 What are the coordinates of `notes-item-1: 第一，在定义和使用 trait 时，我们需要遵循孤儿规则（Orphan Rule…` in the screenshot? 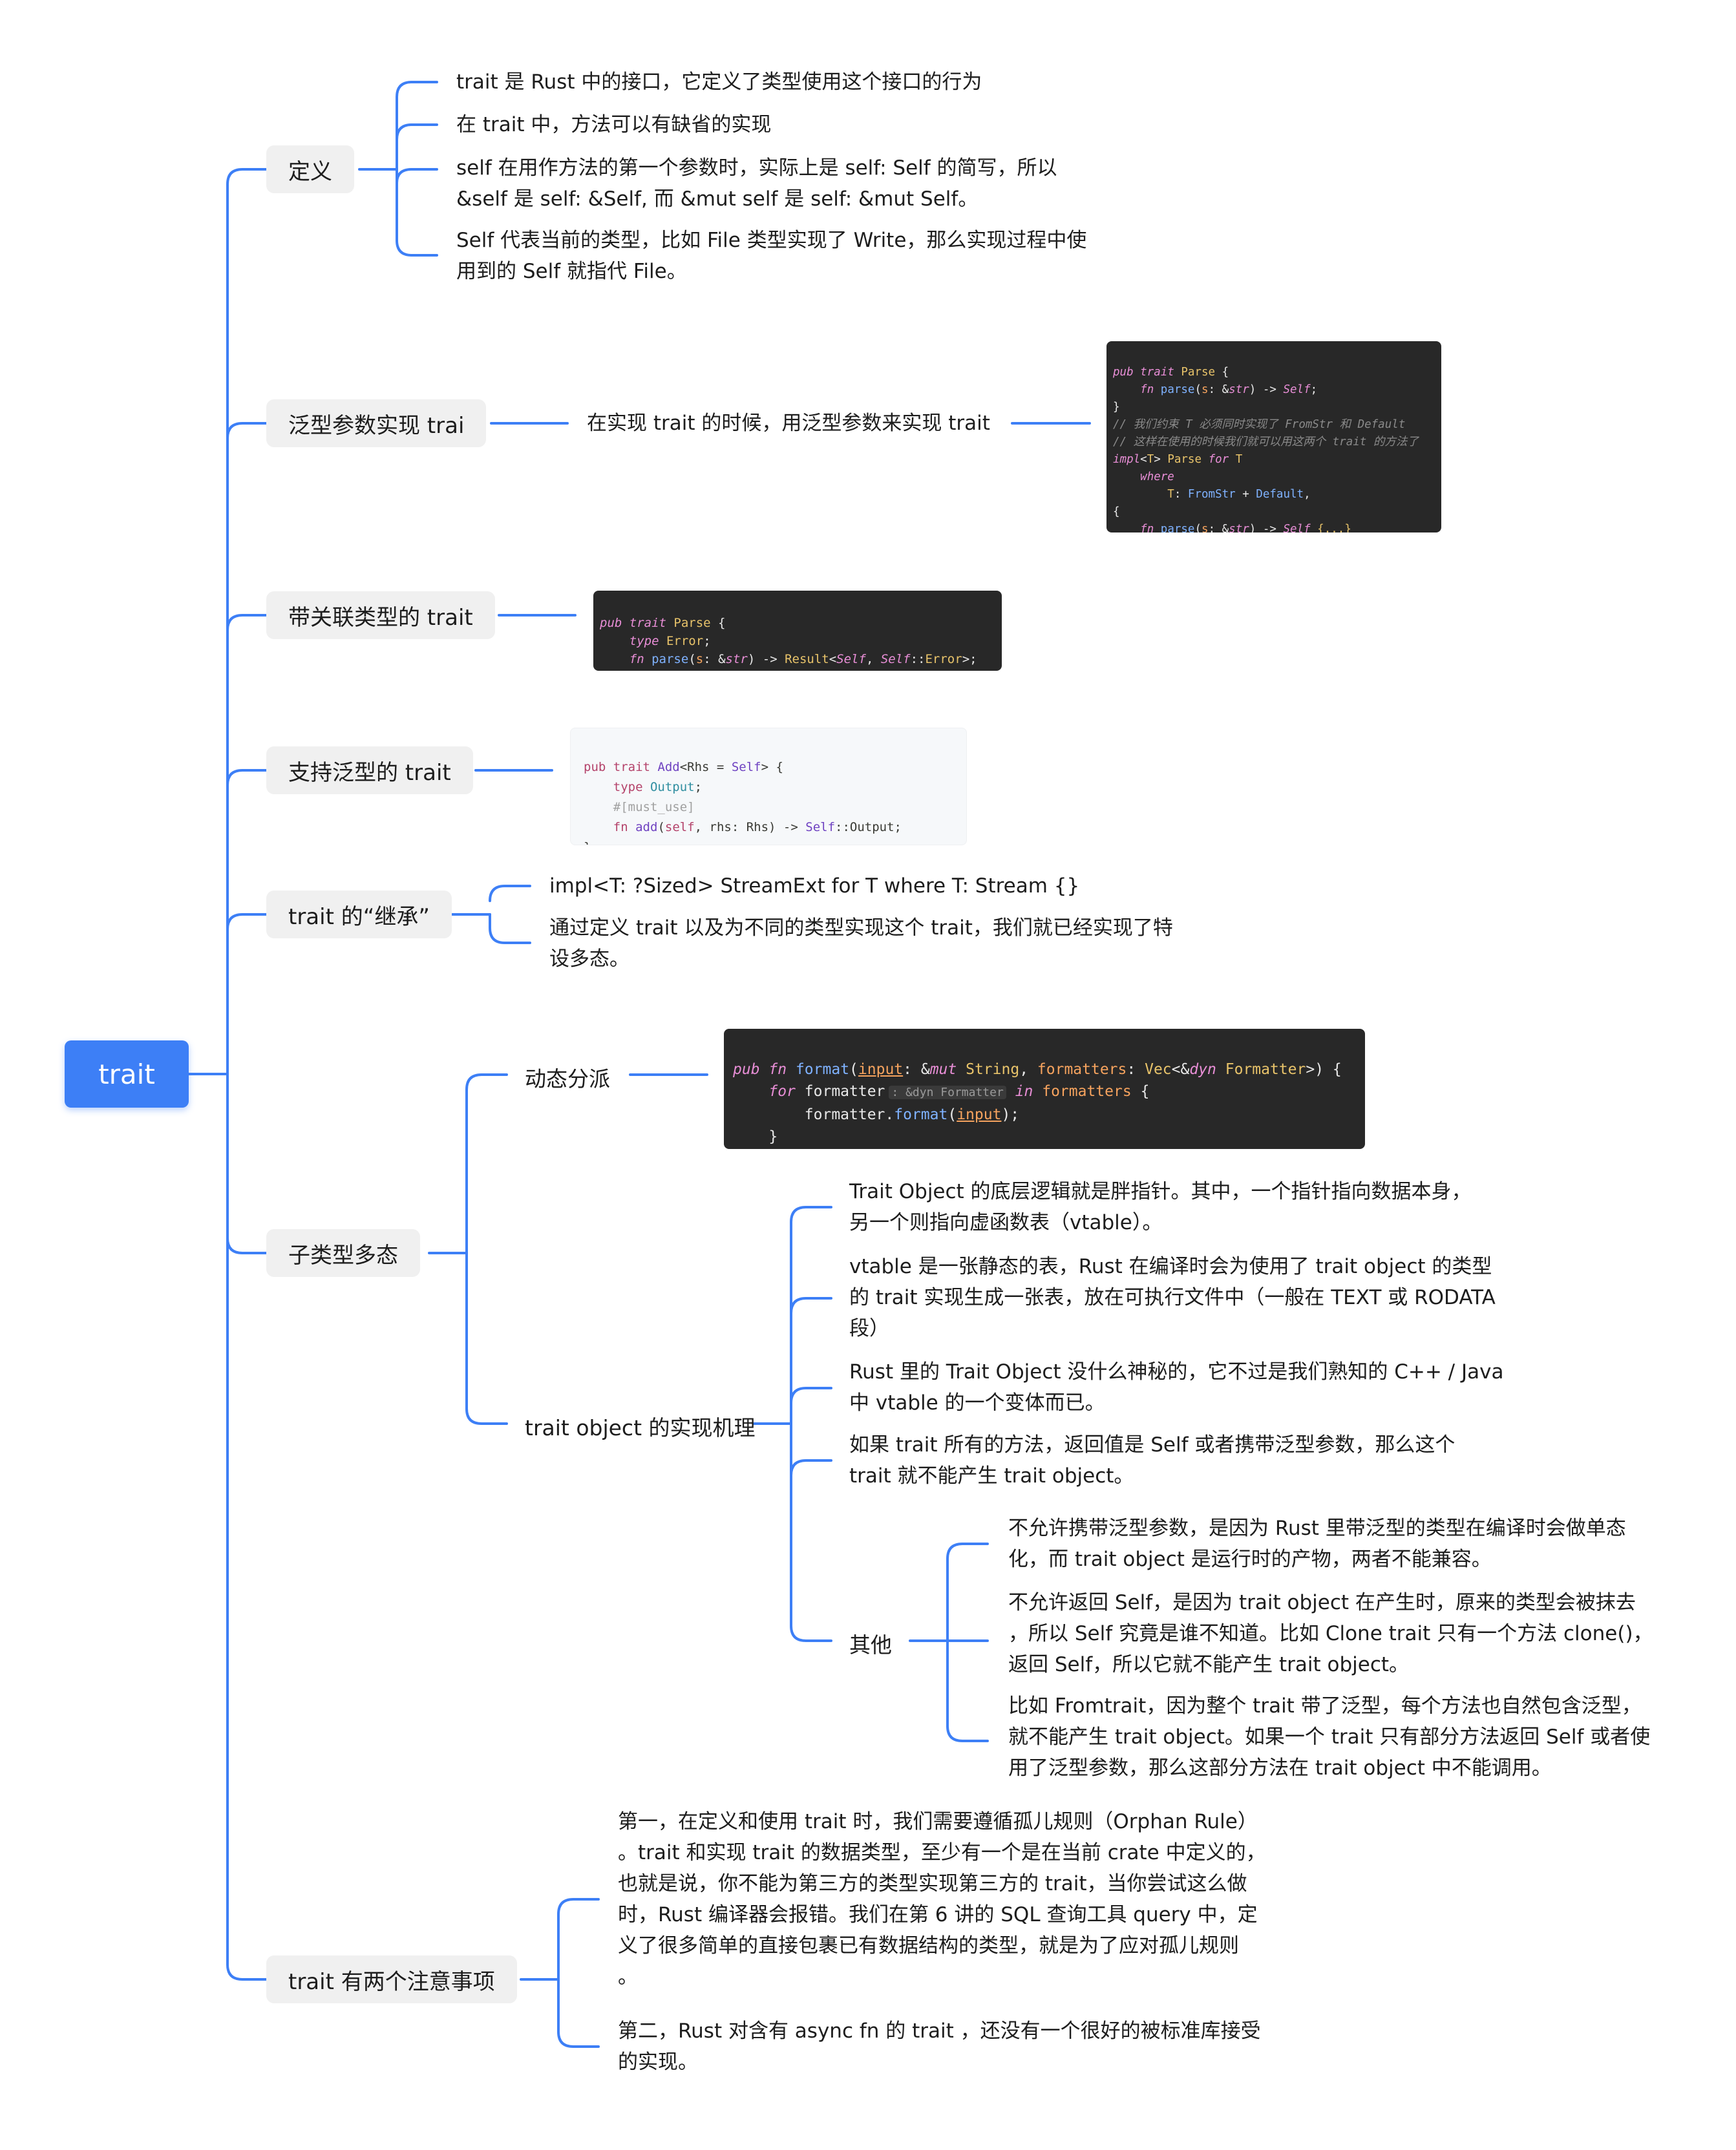 It's located at (942, 1899).